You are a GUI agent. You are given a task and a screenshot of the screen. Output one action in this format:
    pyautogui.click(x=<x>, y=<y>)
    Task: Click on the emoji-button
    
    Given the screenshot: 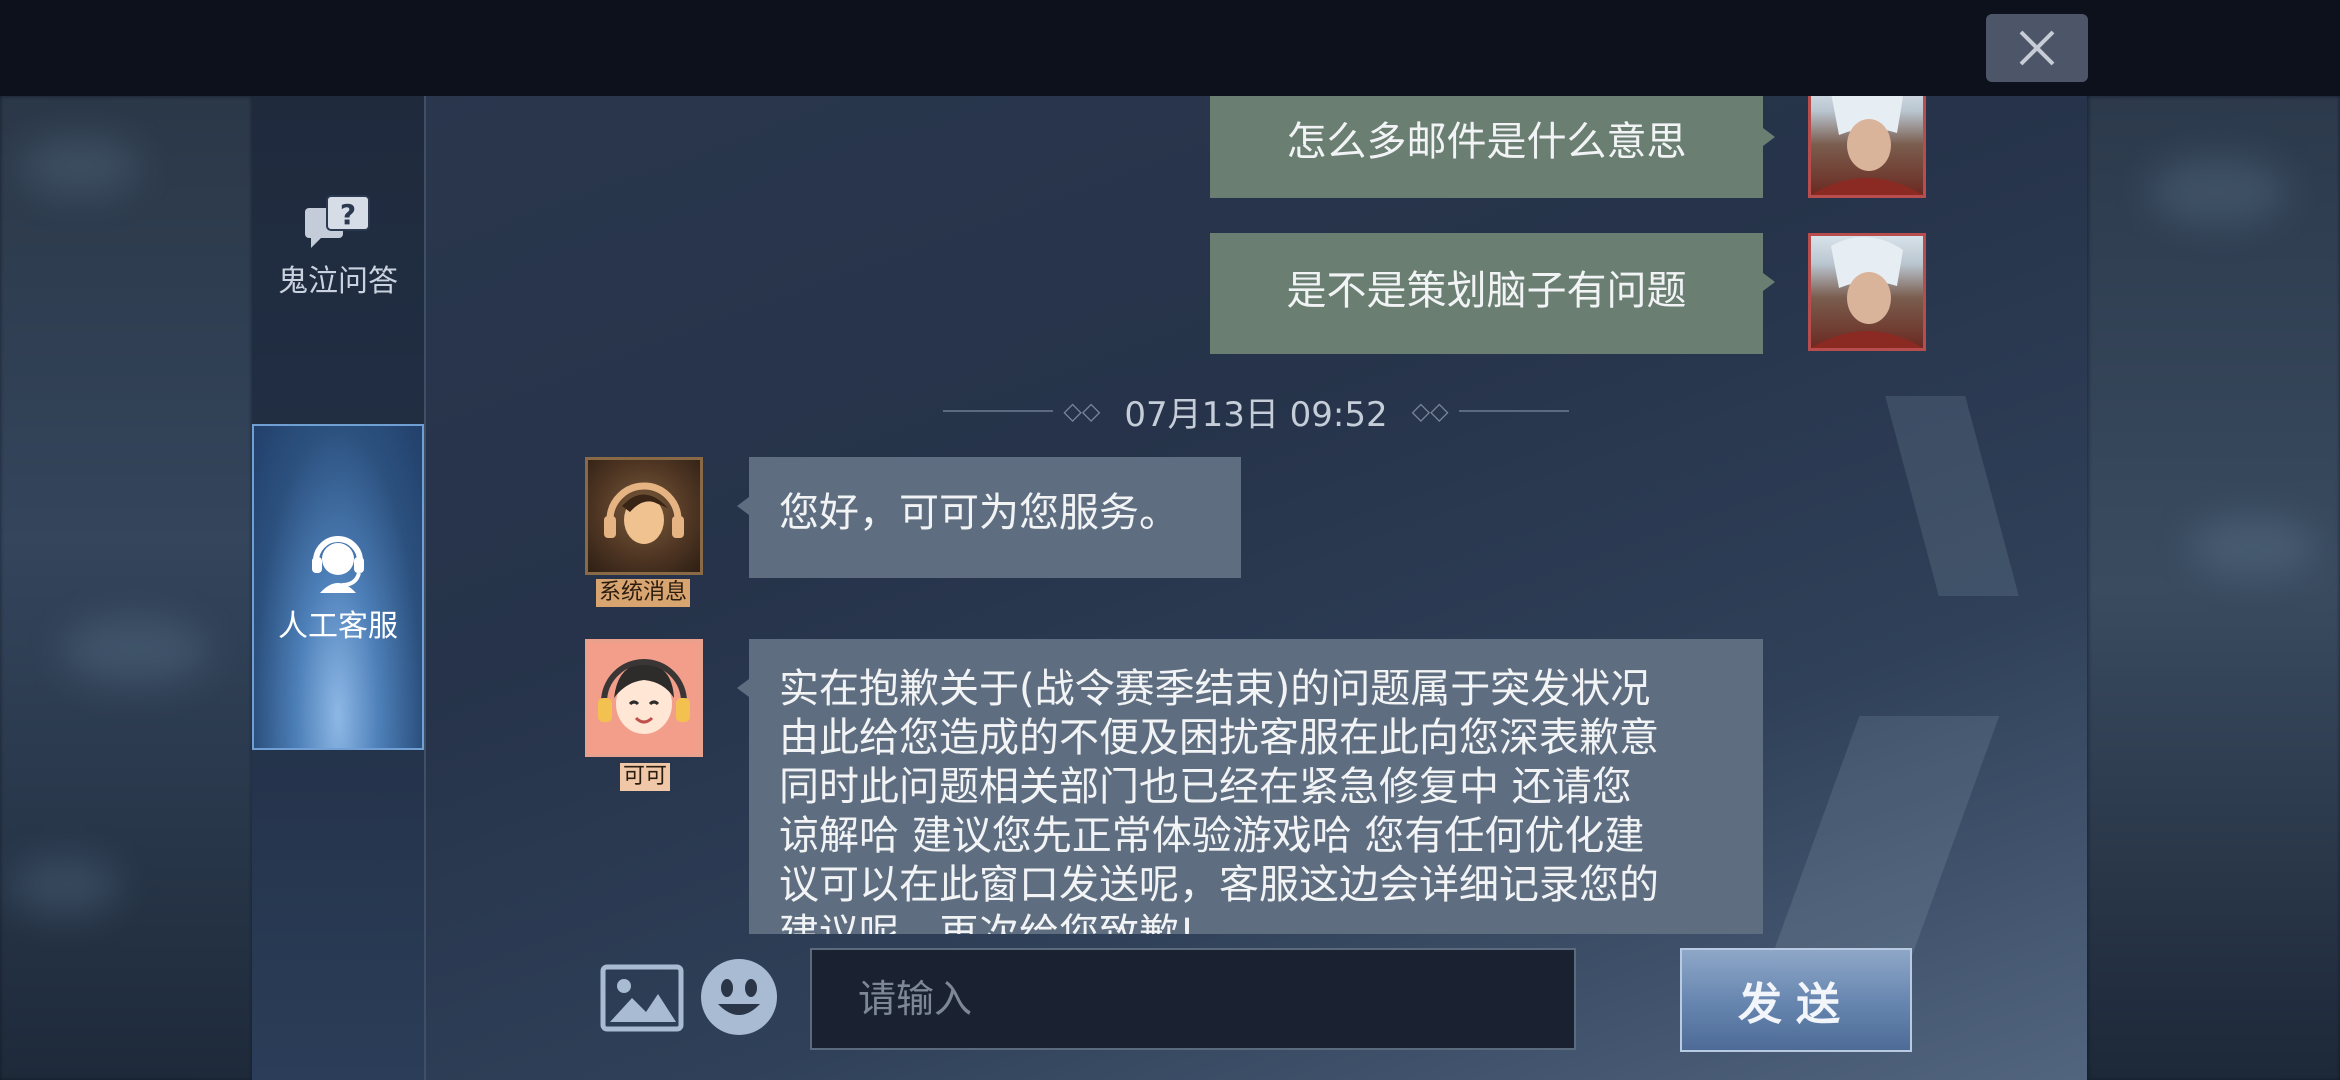 What is the action you would take?
    pyautogui.click(x=739, y=997)
    